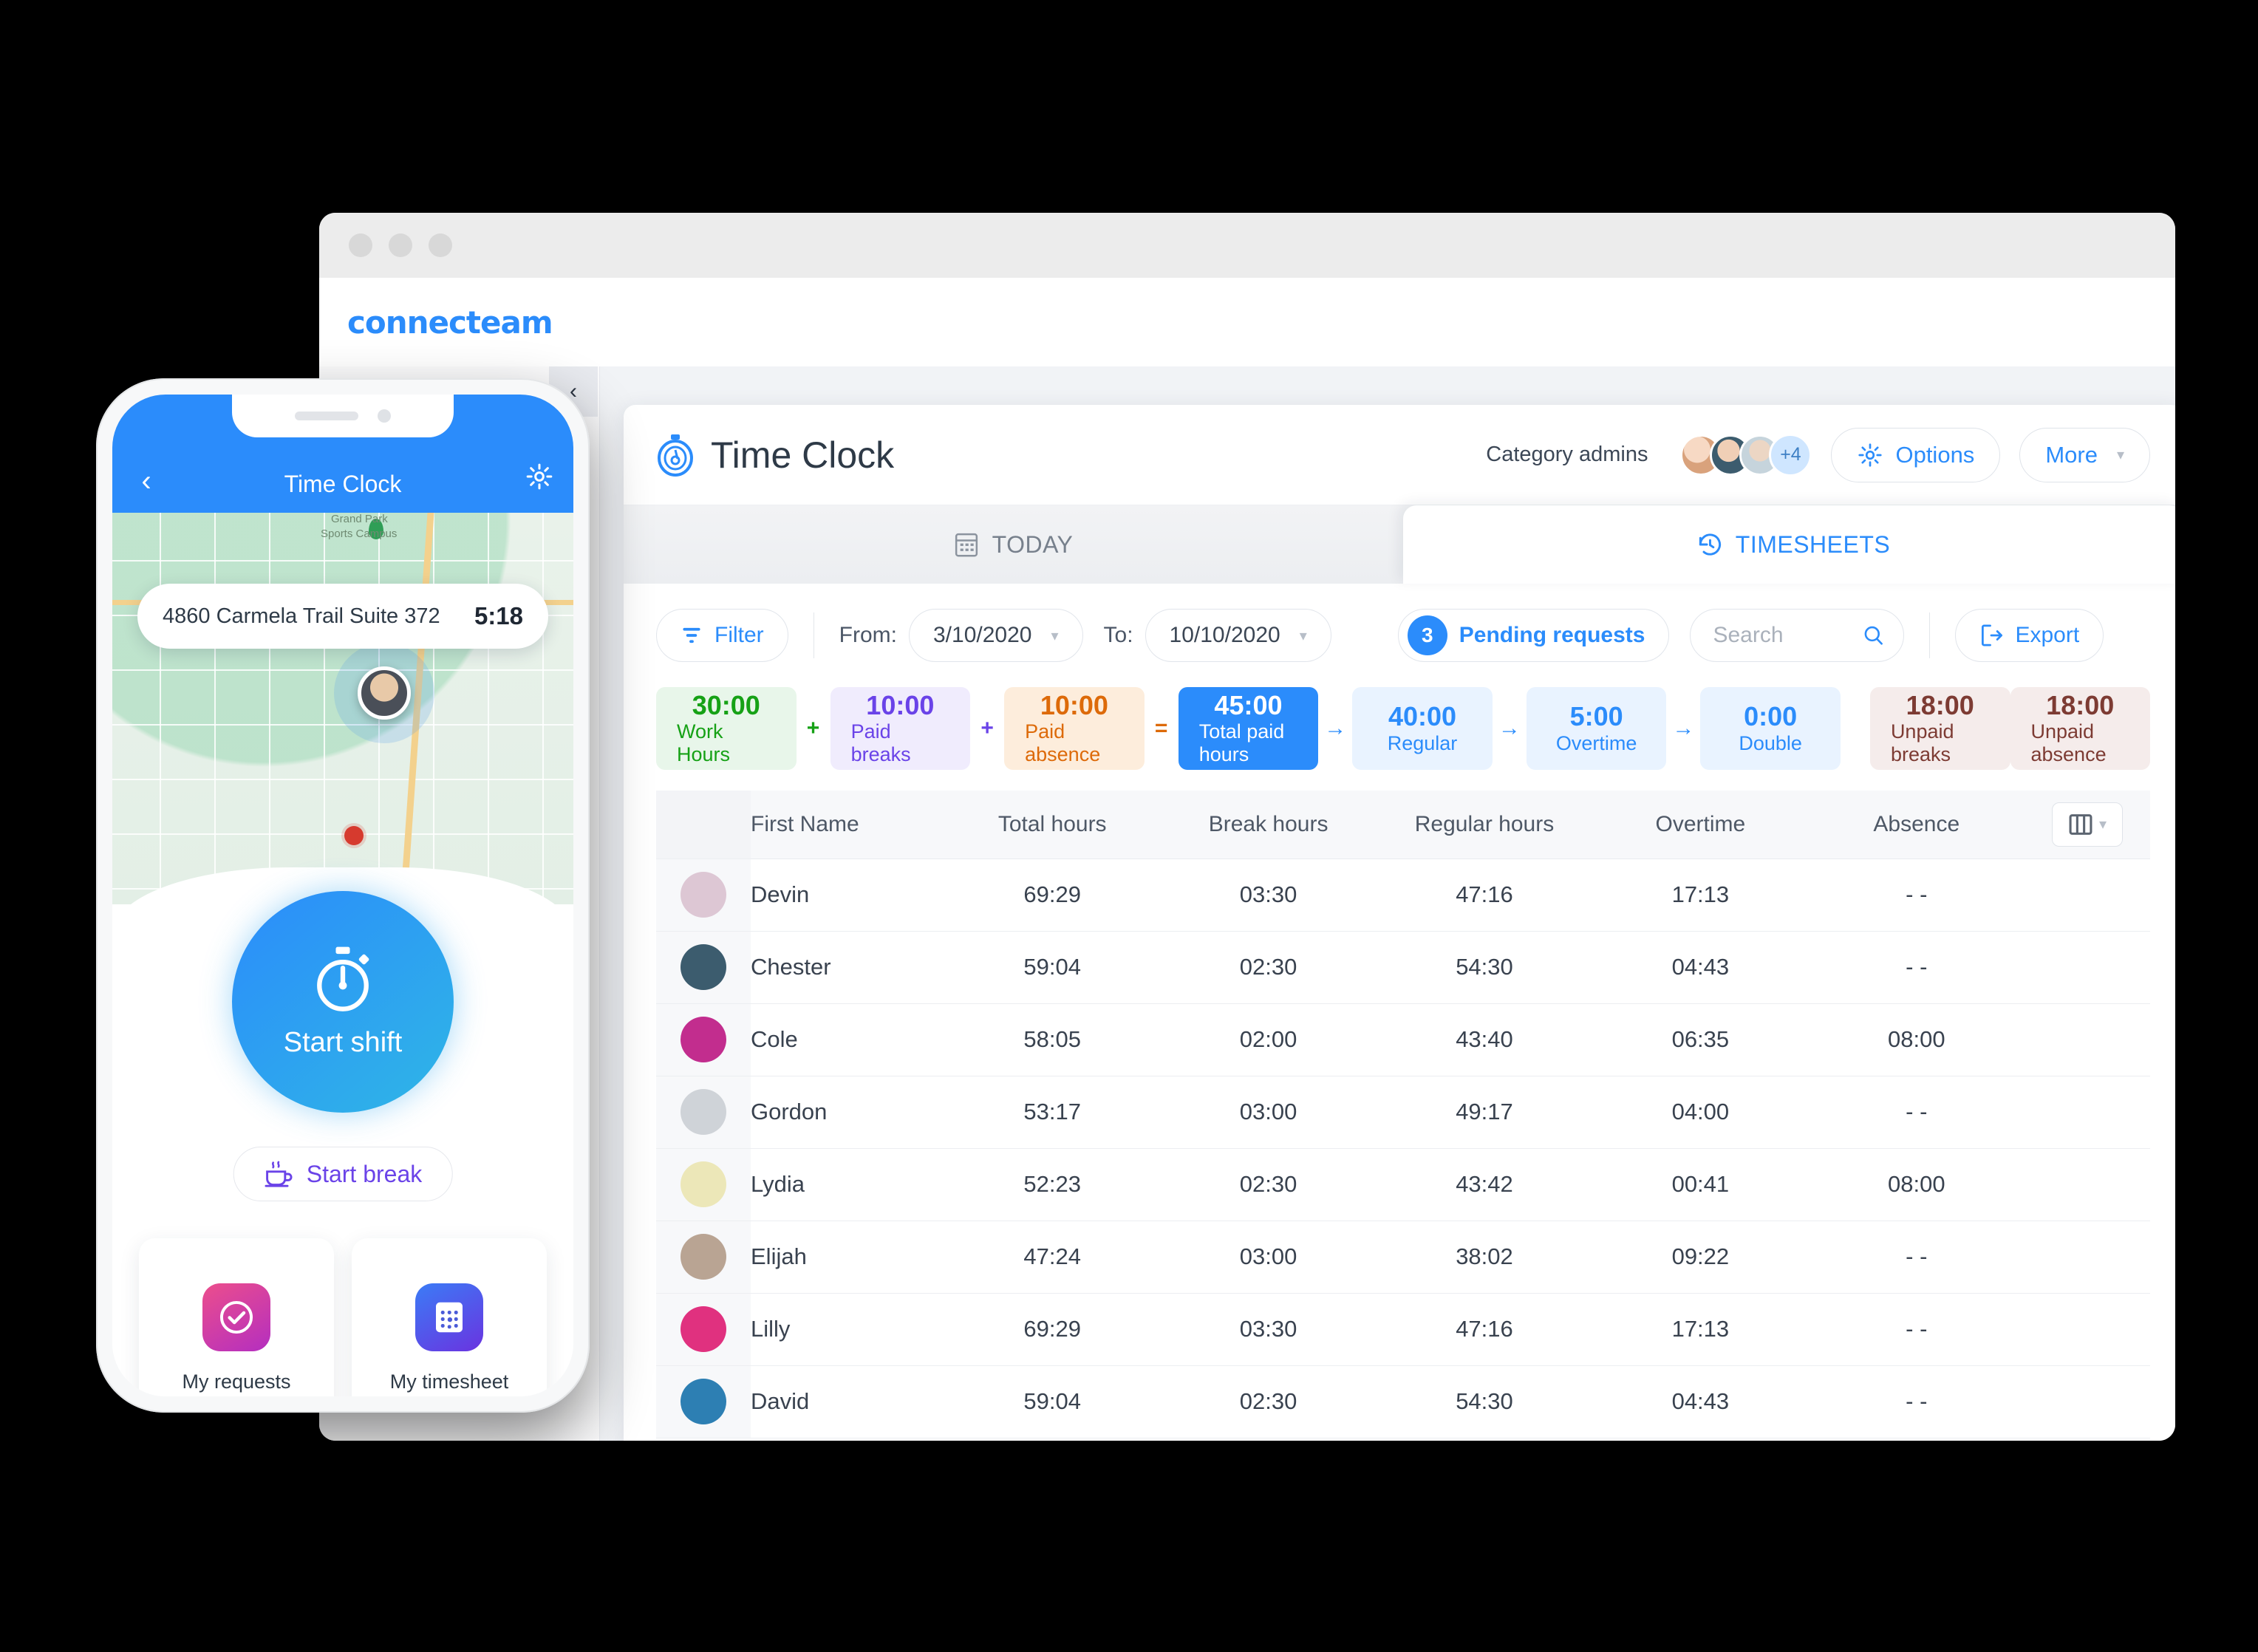 This screenshot has height=1652, width=2258. Describe the element at coordinates (1335, 728) in the screenshot. I see `summary-chip-operator: →` at that location.